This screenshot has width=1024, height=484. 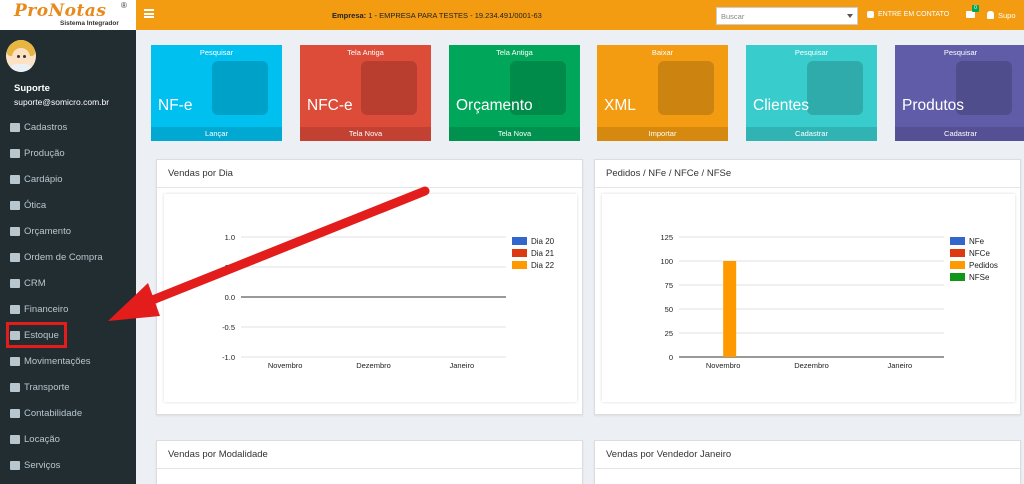 What do you see at coordinates (285, 365) in the screenshot?
I see `x-tick-label: Novembro` at bounding box center [285, 365].